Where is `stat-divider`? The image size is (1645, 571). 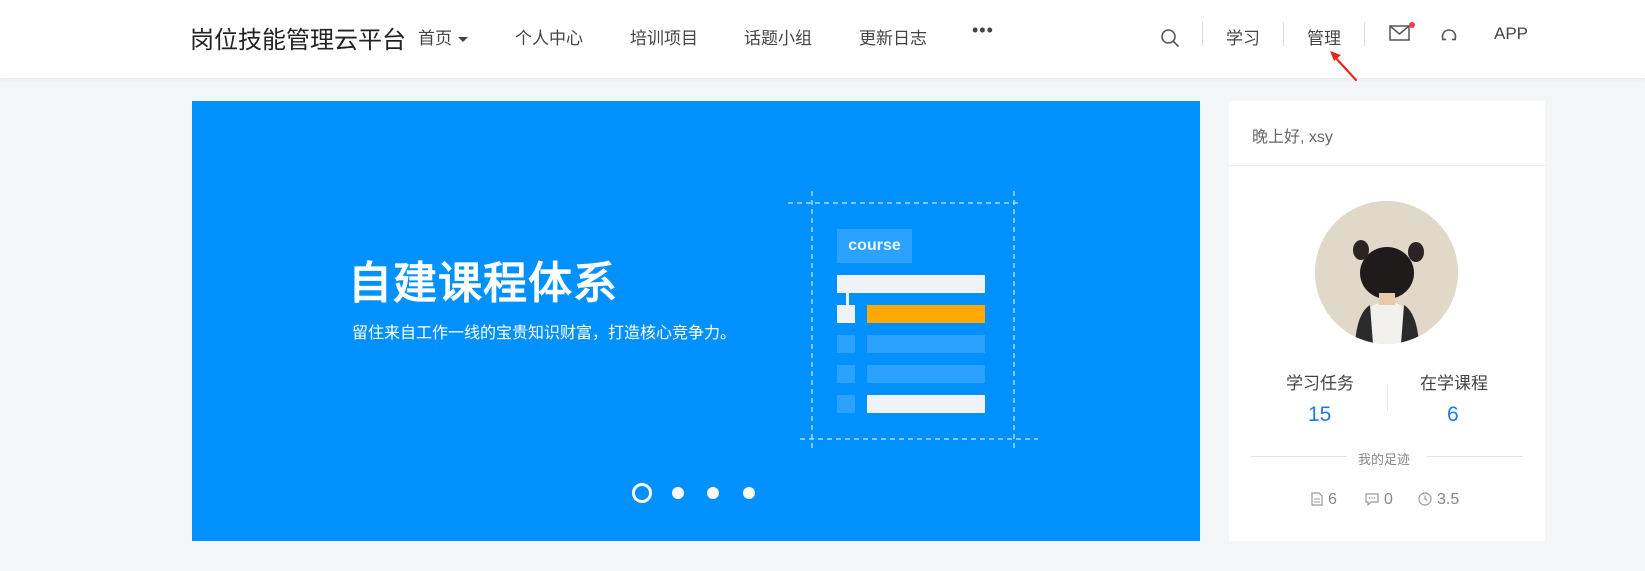 stat-divider is located at coordinates (1387, 398).